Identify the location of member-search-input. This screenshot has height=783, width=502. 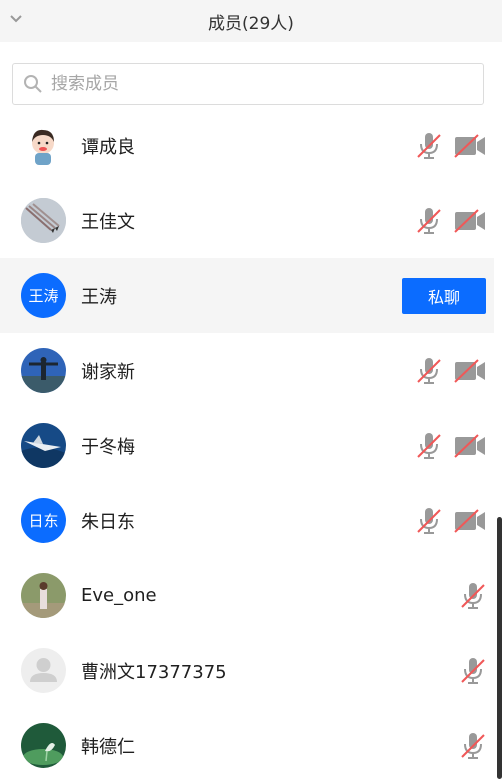
(261, 84).